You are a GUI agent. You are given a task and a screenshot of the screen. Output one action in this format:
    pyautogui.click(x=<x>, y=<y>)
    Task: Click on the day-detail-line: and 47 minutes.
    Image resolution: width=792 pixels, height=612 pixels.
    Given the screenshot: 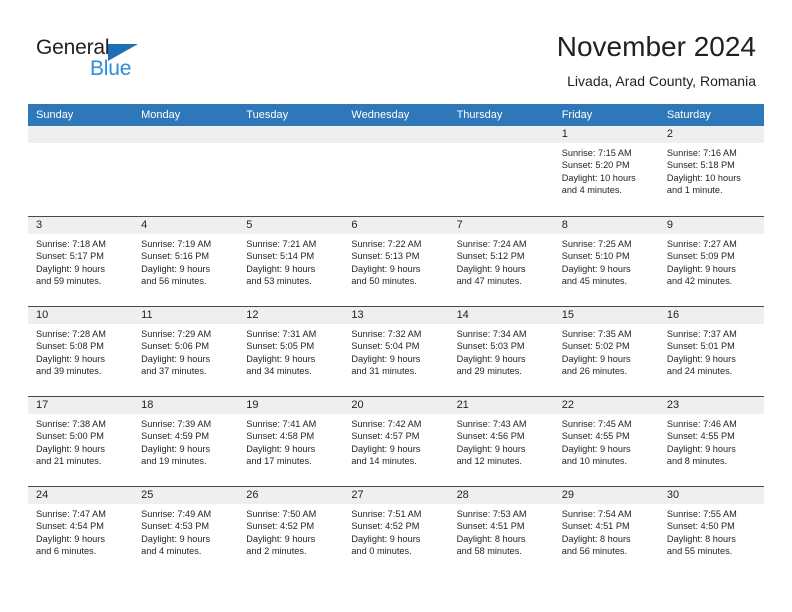 What is the action you would take?
    pyautogui.click(x=489, y=281)
    